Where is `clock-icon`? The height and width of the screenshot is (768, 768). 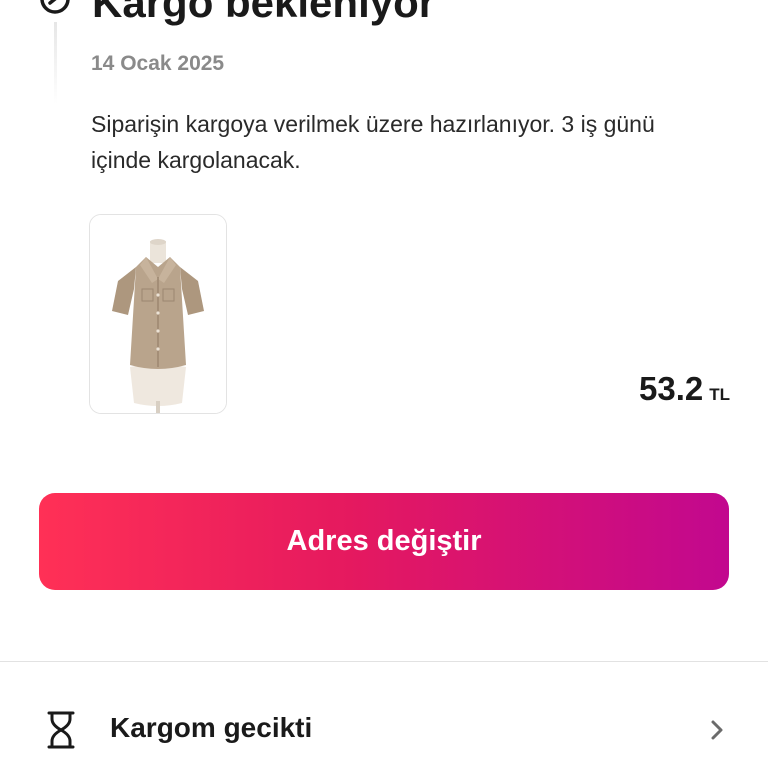 clock-icon is located at coordinates (55, 7).